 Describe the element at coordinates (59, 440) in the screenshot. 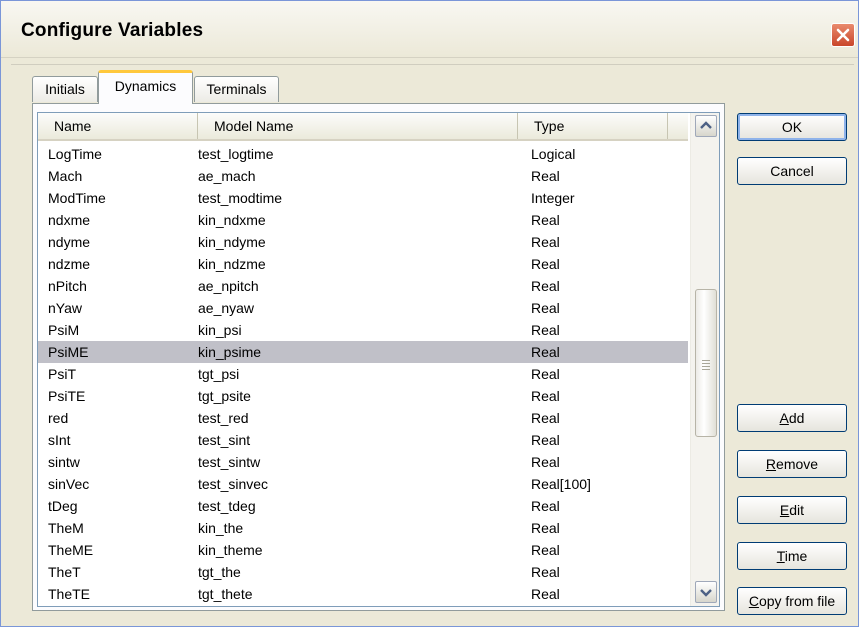

I see `cell-name: sInt` at that location.